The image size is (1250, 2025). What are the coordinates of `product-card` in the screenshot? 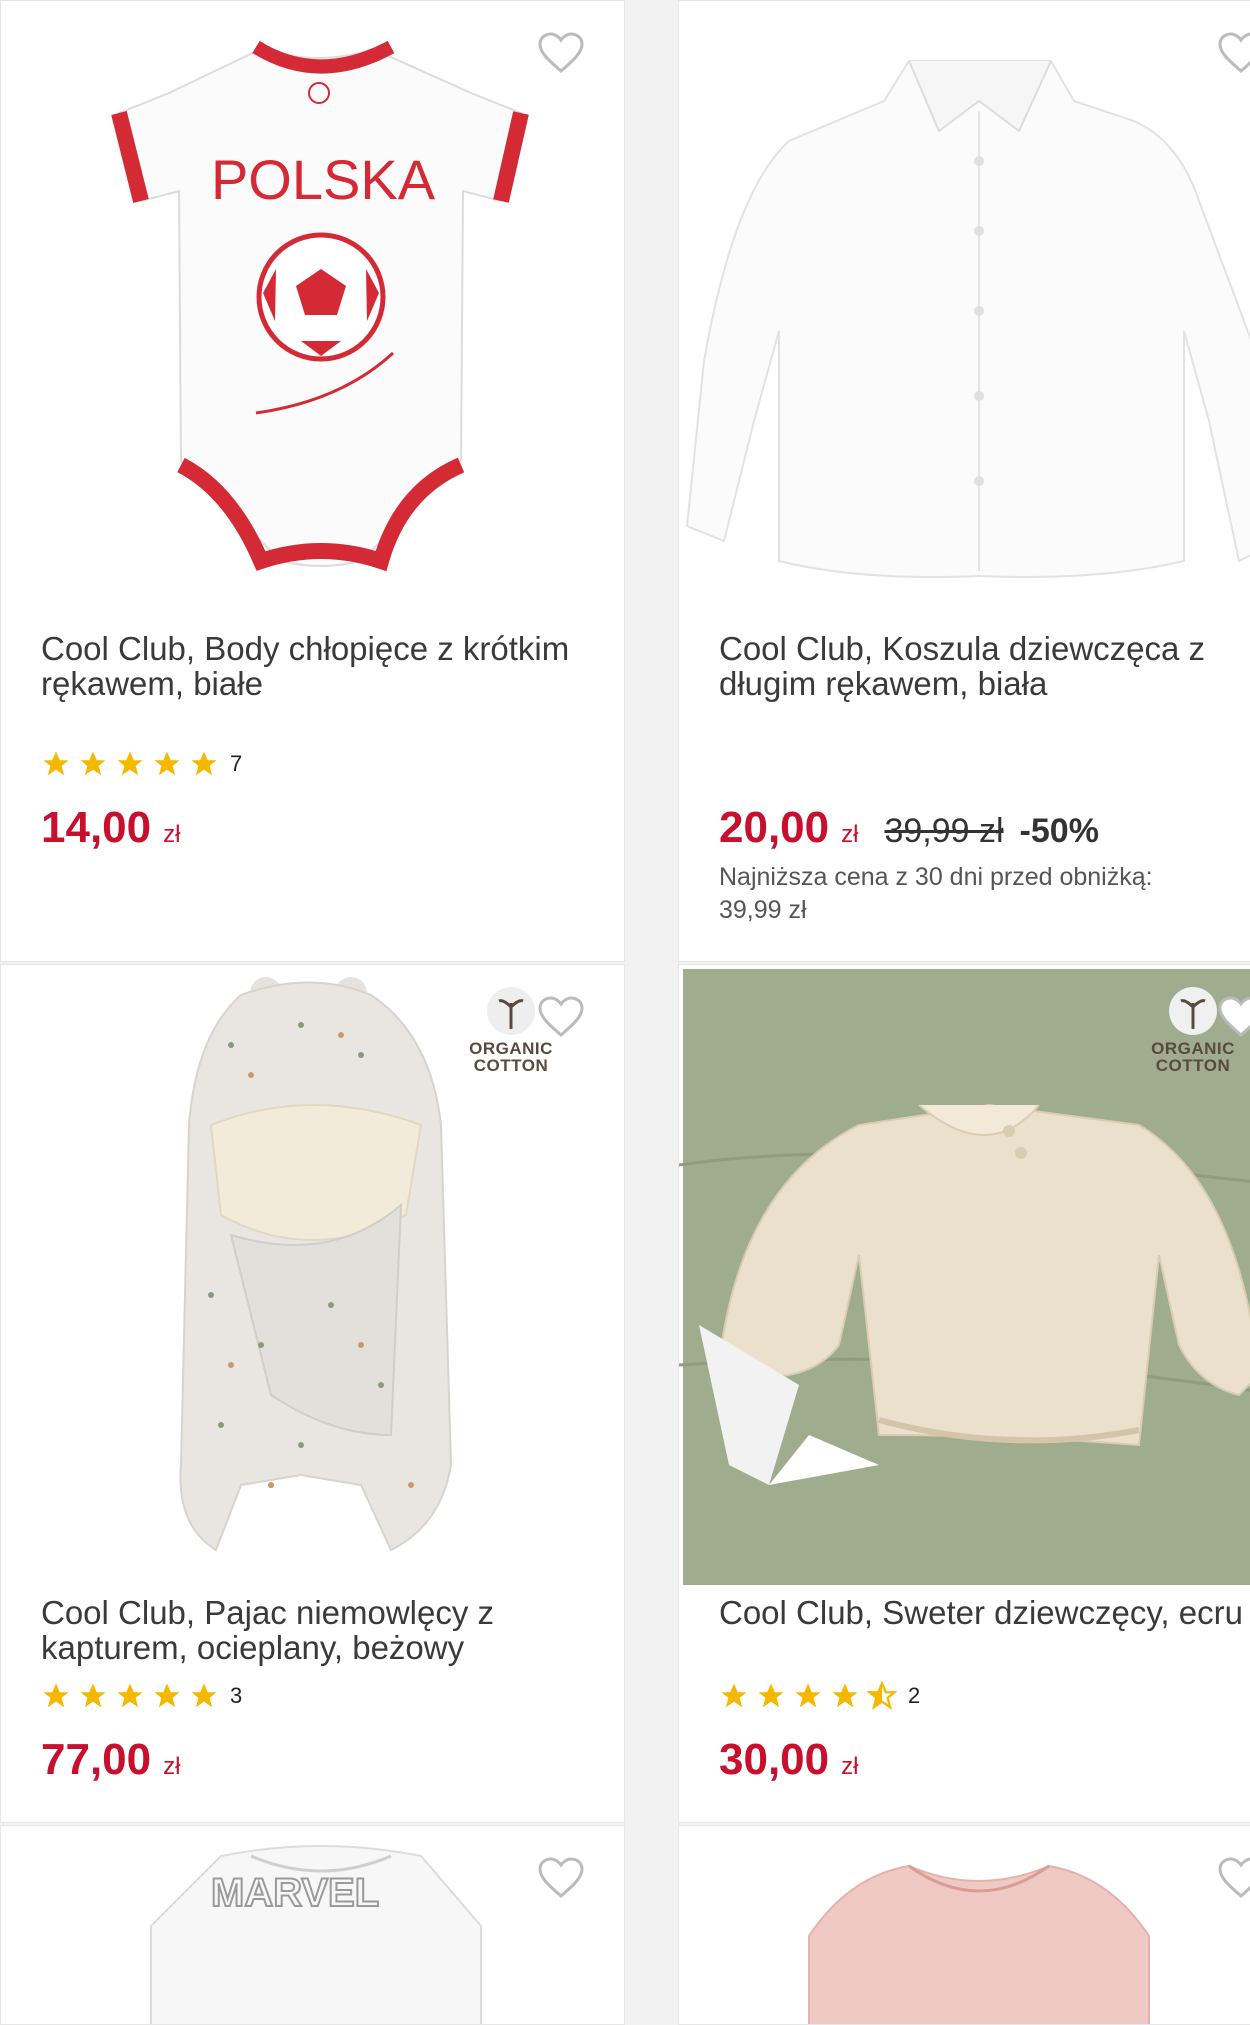 It's located at (964, 1925).